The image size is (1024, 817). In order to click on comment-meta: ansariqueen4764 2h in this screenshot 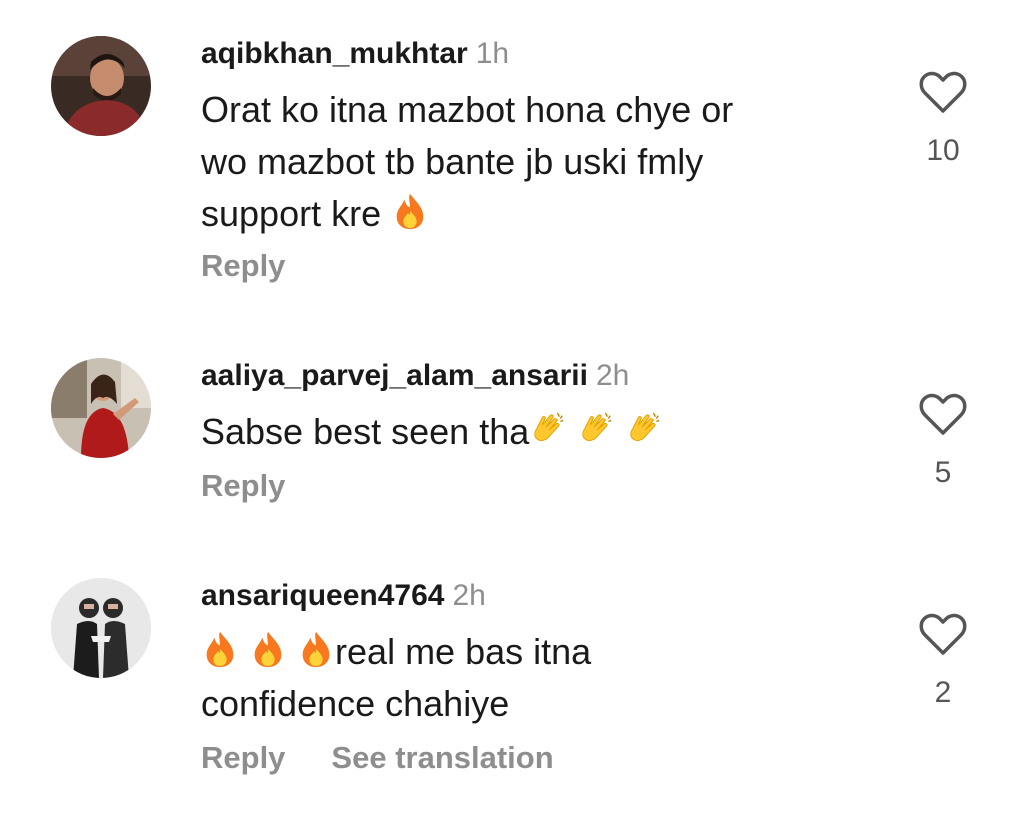, I will do `click(343, 596)`.